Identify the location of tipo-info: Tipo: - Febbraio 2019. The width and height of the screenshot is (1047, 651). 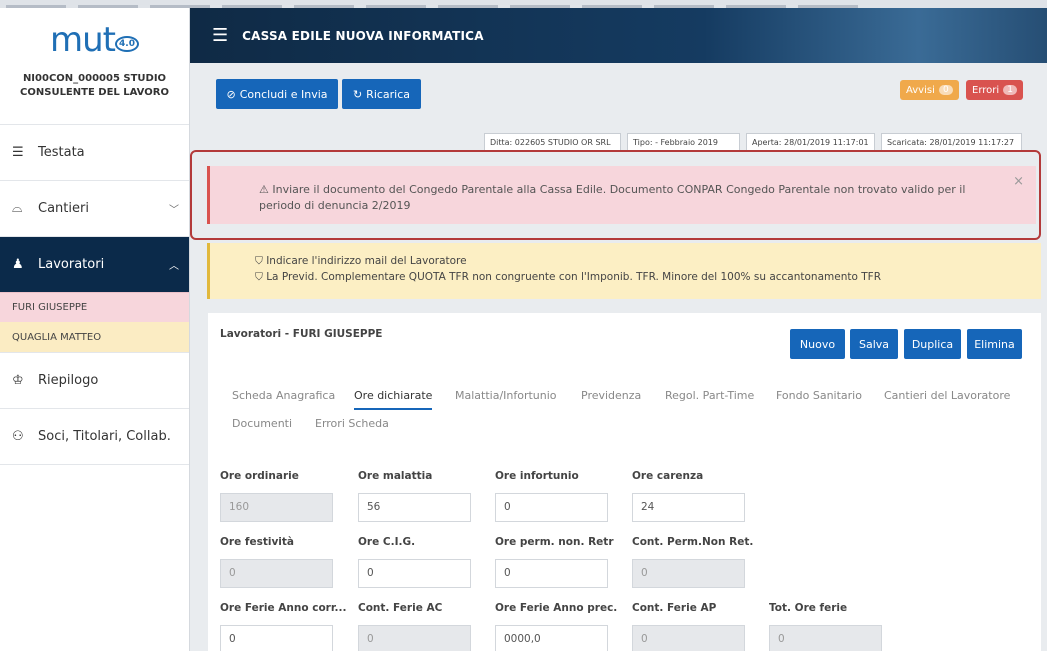
(683, 142).